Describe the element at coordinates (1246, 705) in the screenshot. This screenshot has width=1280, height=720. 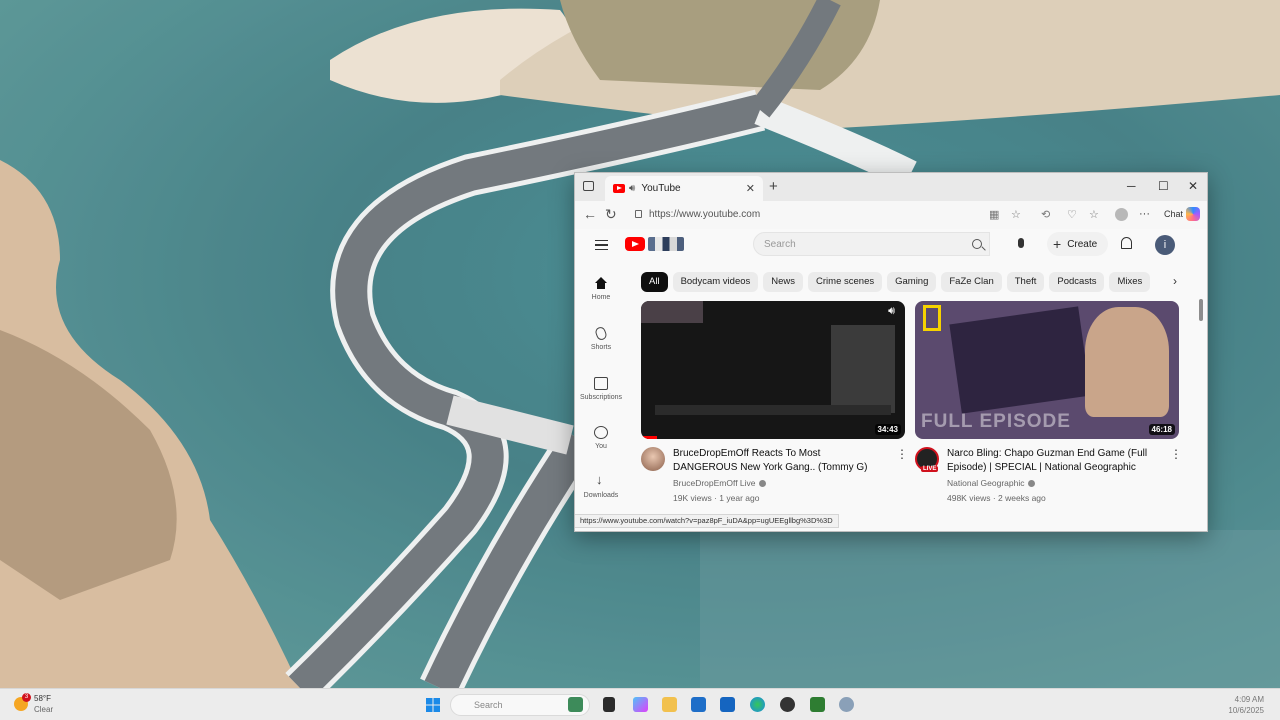
I see `system-clock: 4:09 AM 10/6/2025` at that location.